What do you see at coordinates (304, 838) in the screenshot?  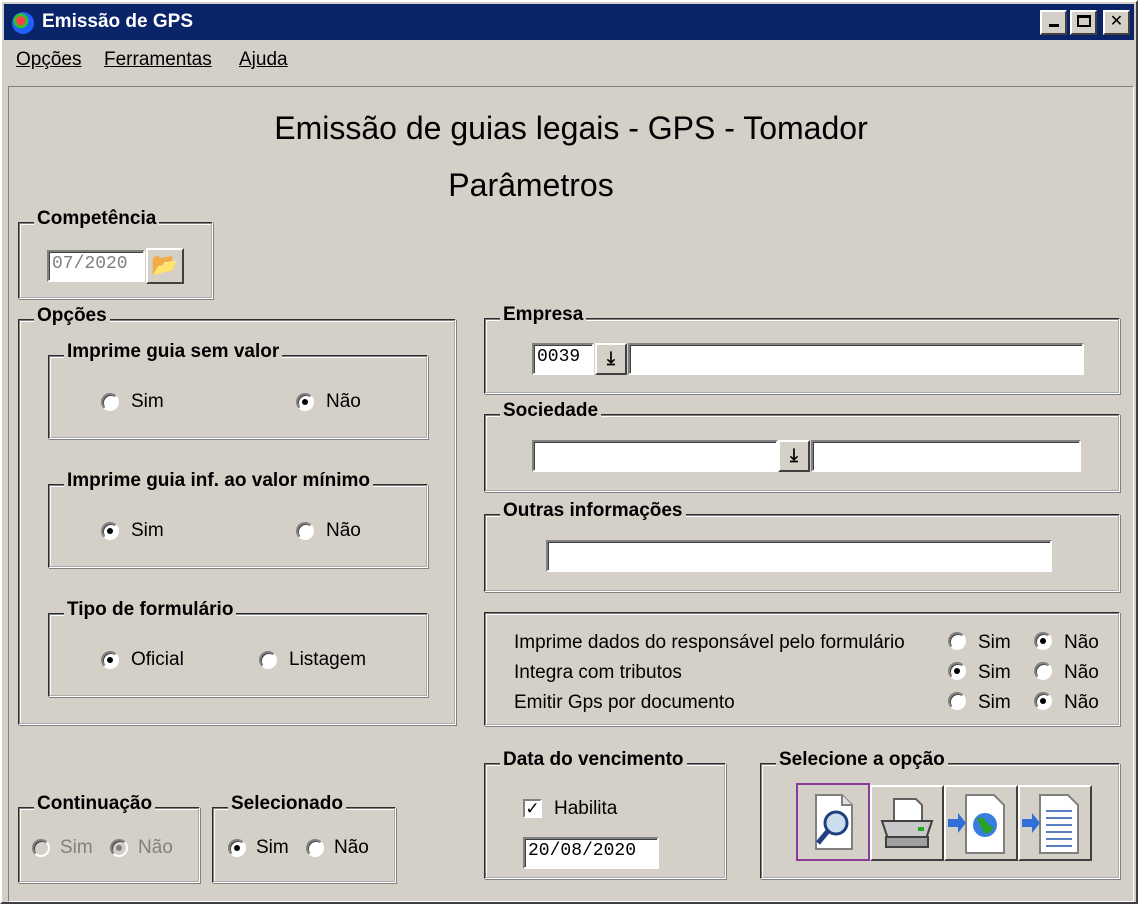 I see `selecionado-group: Selecionado Sim Não` at bounding box center [304, 838].